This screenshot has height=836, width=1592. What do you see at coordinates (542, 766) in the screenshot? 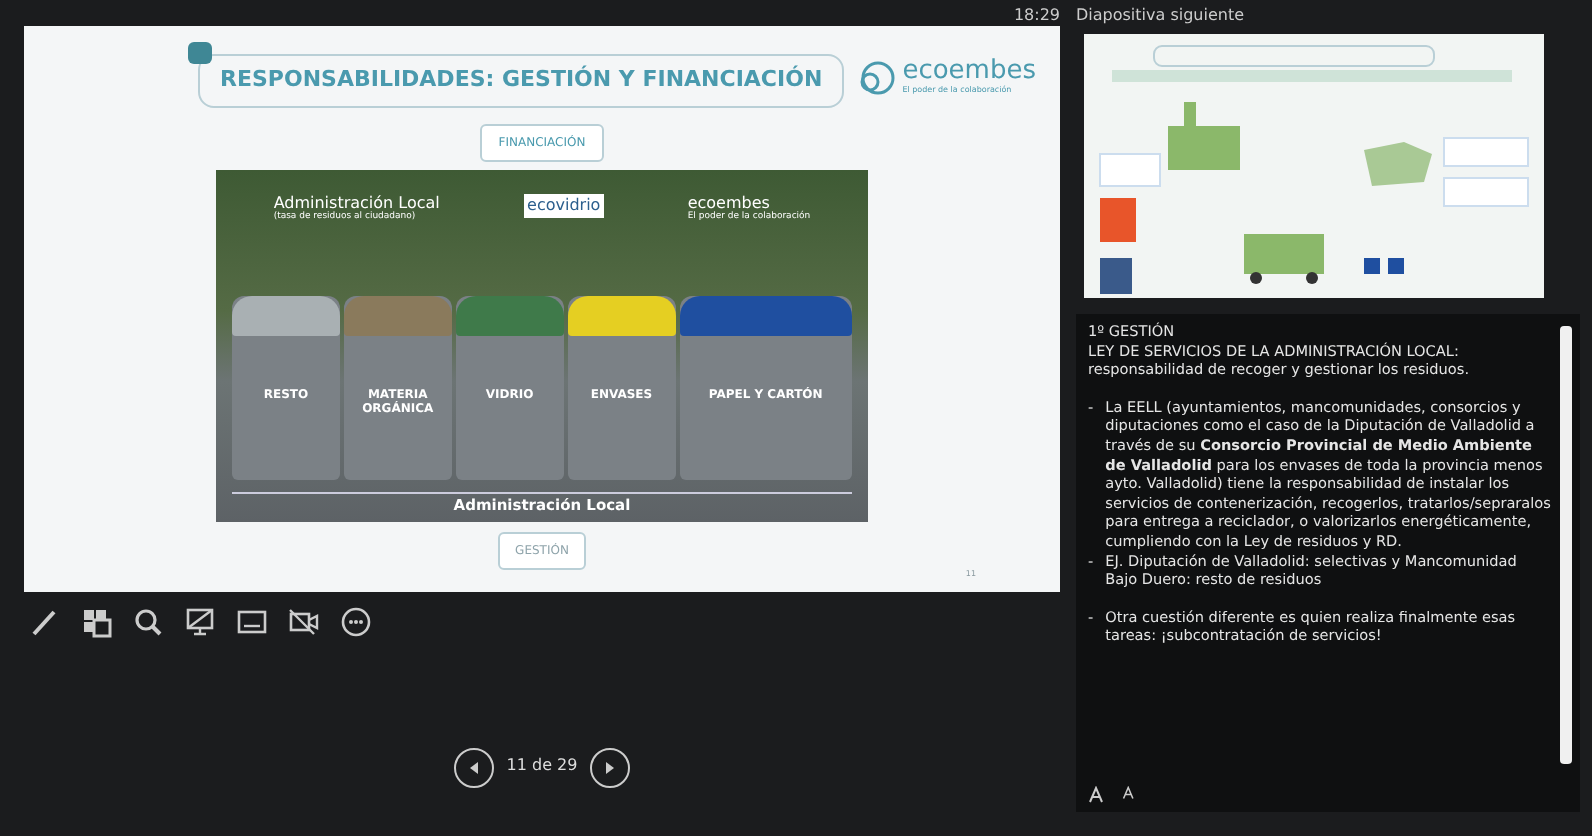
I see `slide-counter: 11 de 29` at bounding box center [542, 766].